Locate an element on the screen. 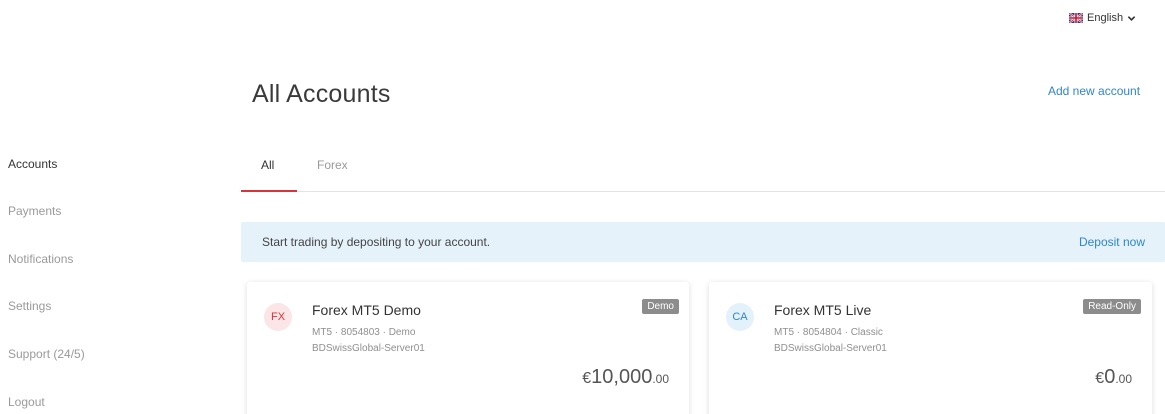  account-avatar: CA is located at coordinates (740, 317).